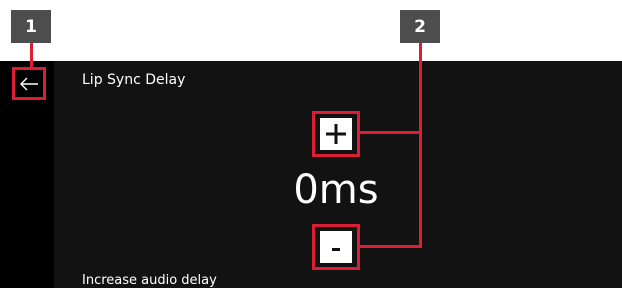  Describe the element at coordinates (420, 26) in the screenshot. I see `annotation-badge-2: 2` at that location.